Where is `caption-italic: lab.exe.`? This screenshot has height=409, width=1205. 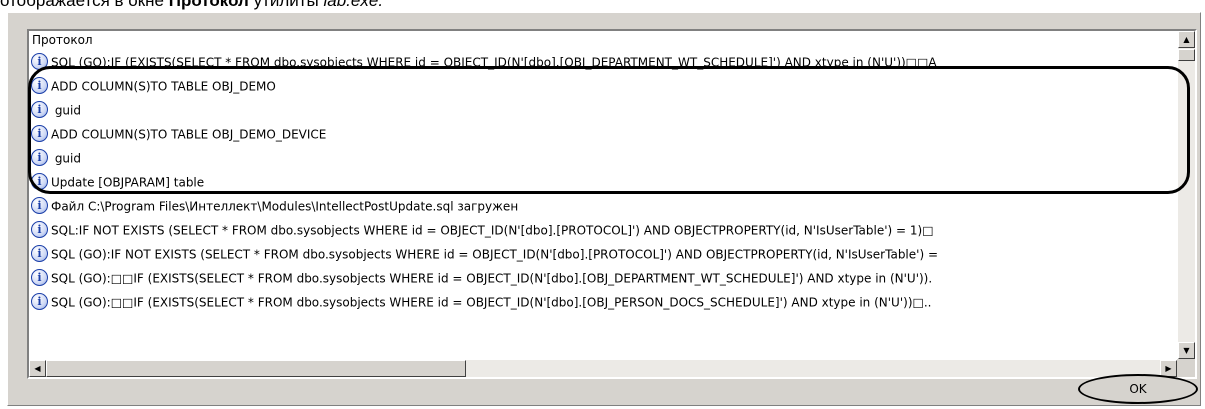
caption-italic: lab.exe. is located at coordinates (353, 5).